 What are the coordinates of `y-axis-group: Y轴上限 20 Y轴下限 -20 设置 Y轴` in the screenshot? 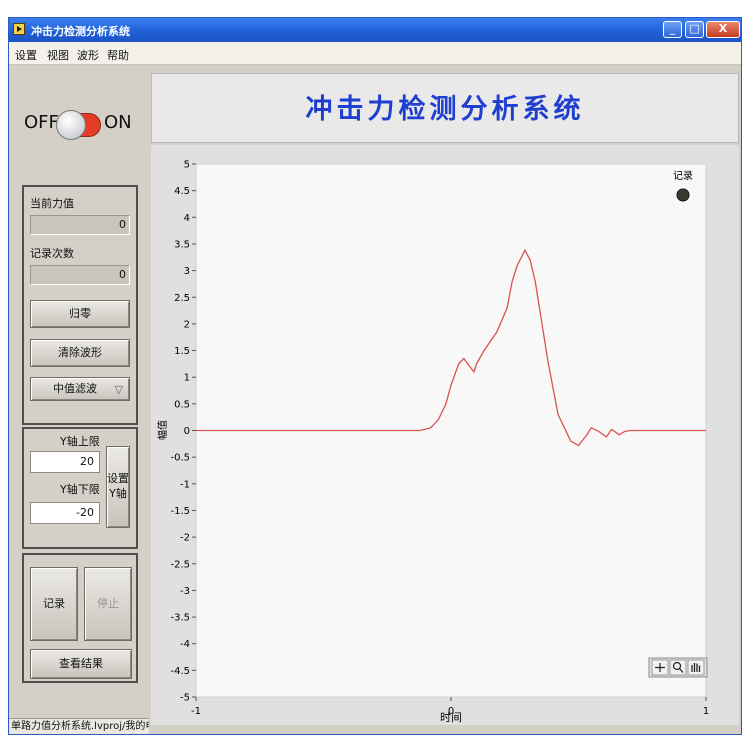 It's located at (80, 488).